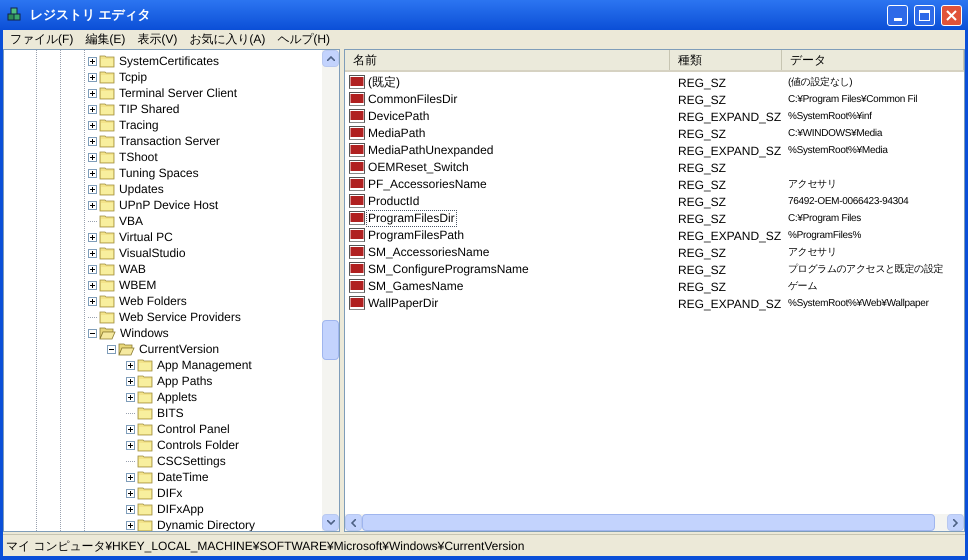 The image size is (968, 560). What do you see at coordinates (227, 39) in the screenshot?
I see `menu-item: お気に入り(A)` at bounding box center [227, 39].